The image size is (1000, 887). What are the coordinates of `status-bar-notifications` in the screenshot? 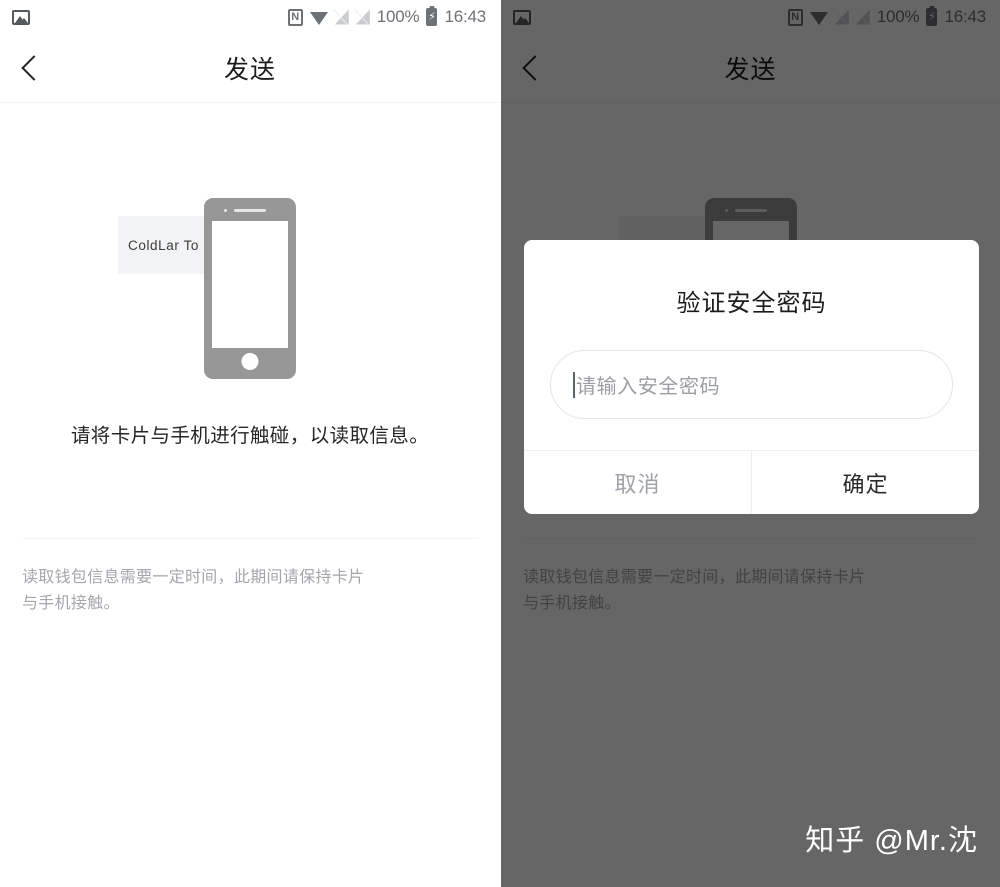 It's located at (21, 17).